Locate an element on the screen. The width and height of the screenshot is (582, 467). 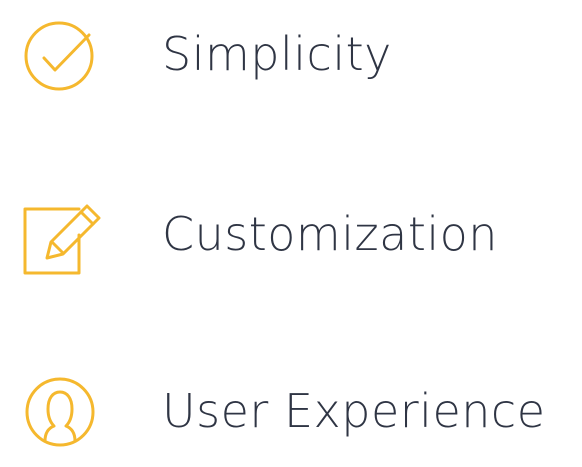
feature-label-simplicity: Simplicity is located at coordinates (277, 54).